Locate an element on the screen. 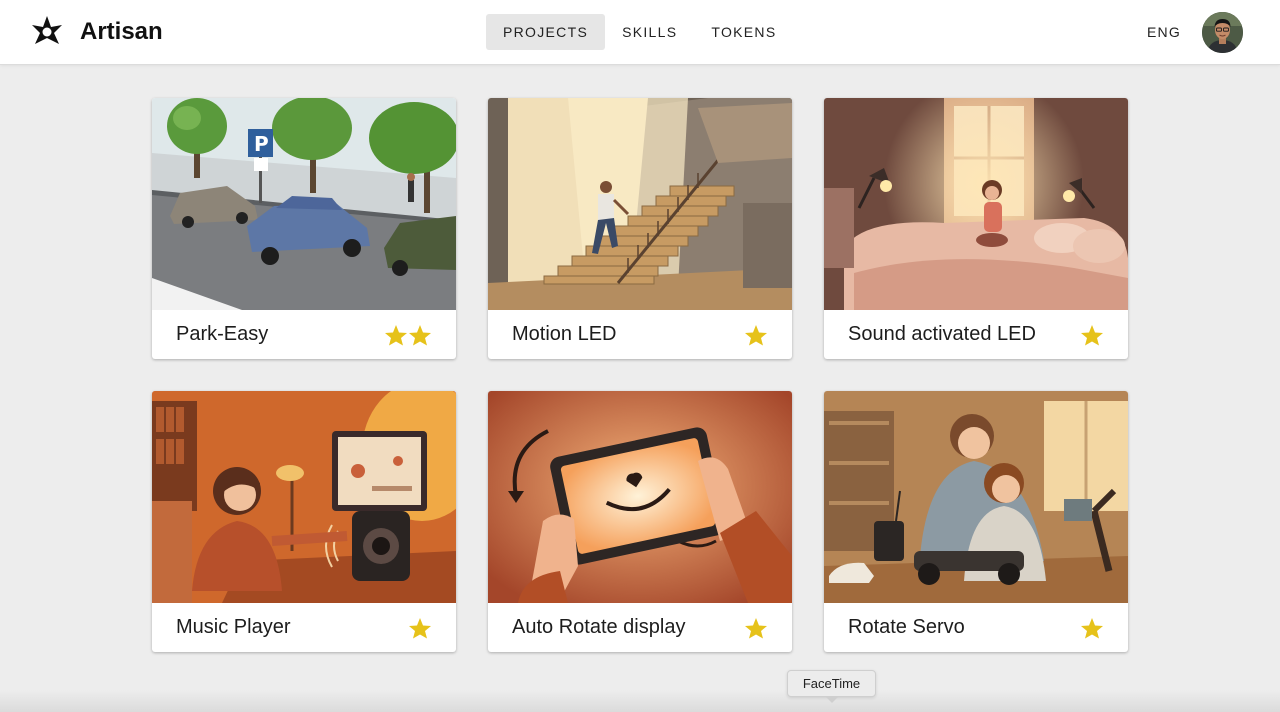 This screenshot has height=712, width=1280. facetime-tooltip: FaceTime is located at coordinates (831, 683).